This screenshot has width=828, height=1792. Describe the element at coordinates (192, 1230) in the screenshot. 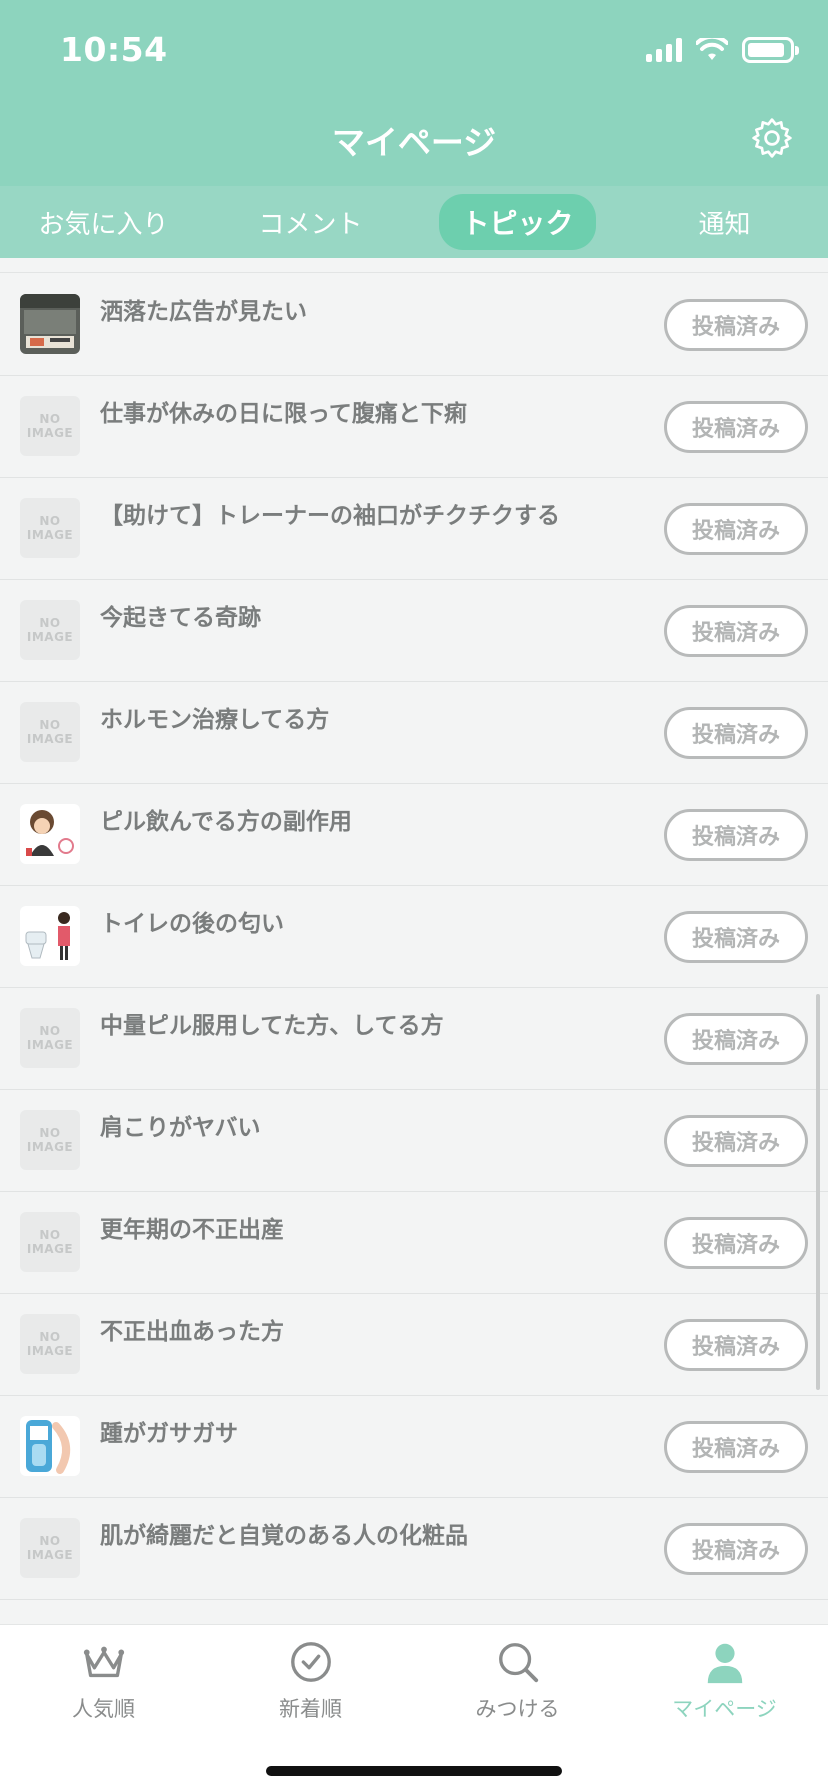

I see `topic-title: 更年期の不正出産` at that location.